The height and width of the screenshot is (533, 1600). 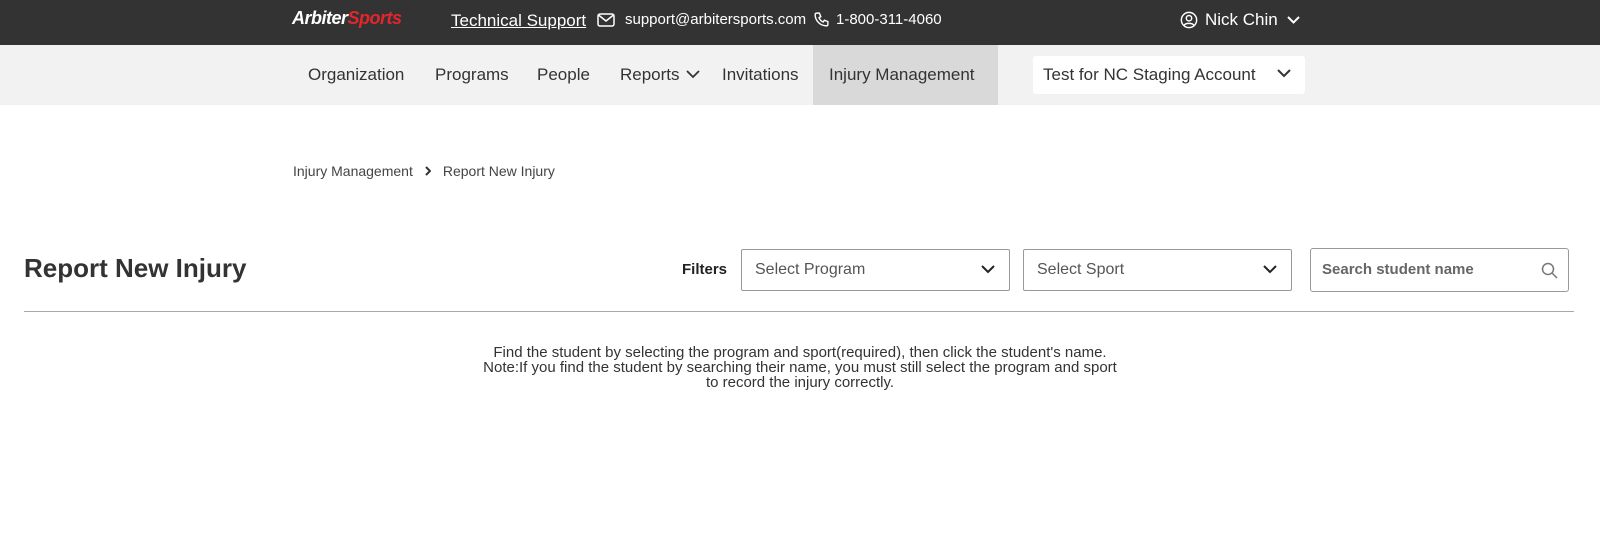 I want to click on logo-text-arbiter: Arbiter, so click(x=320, y=18).